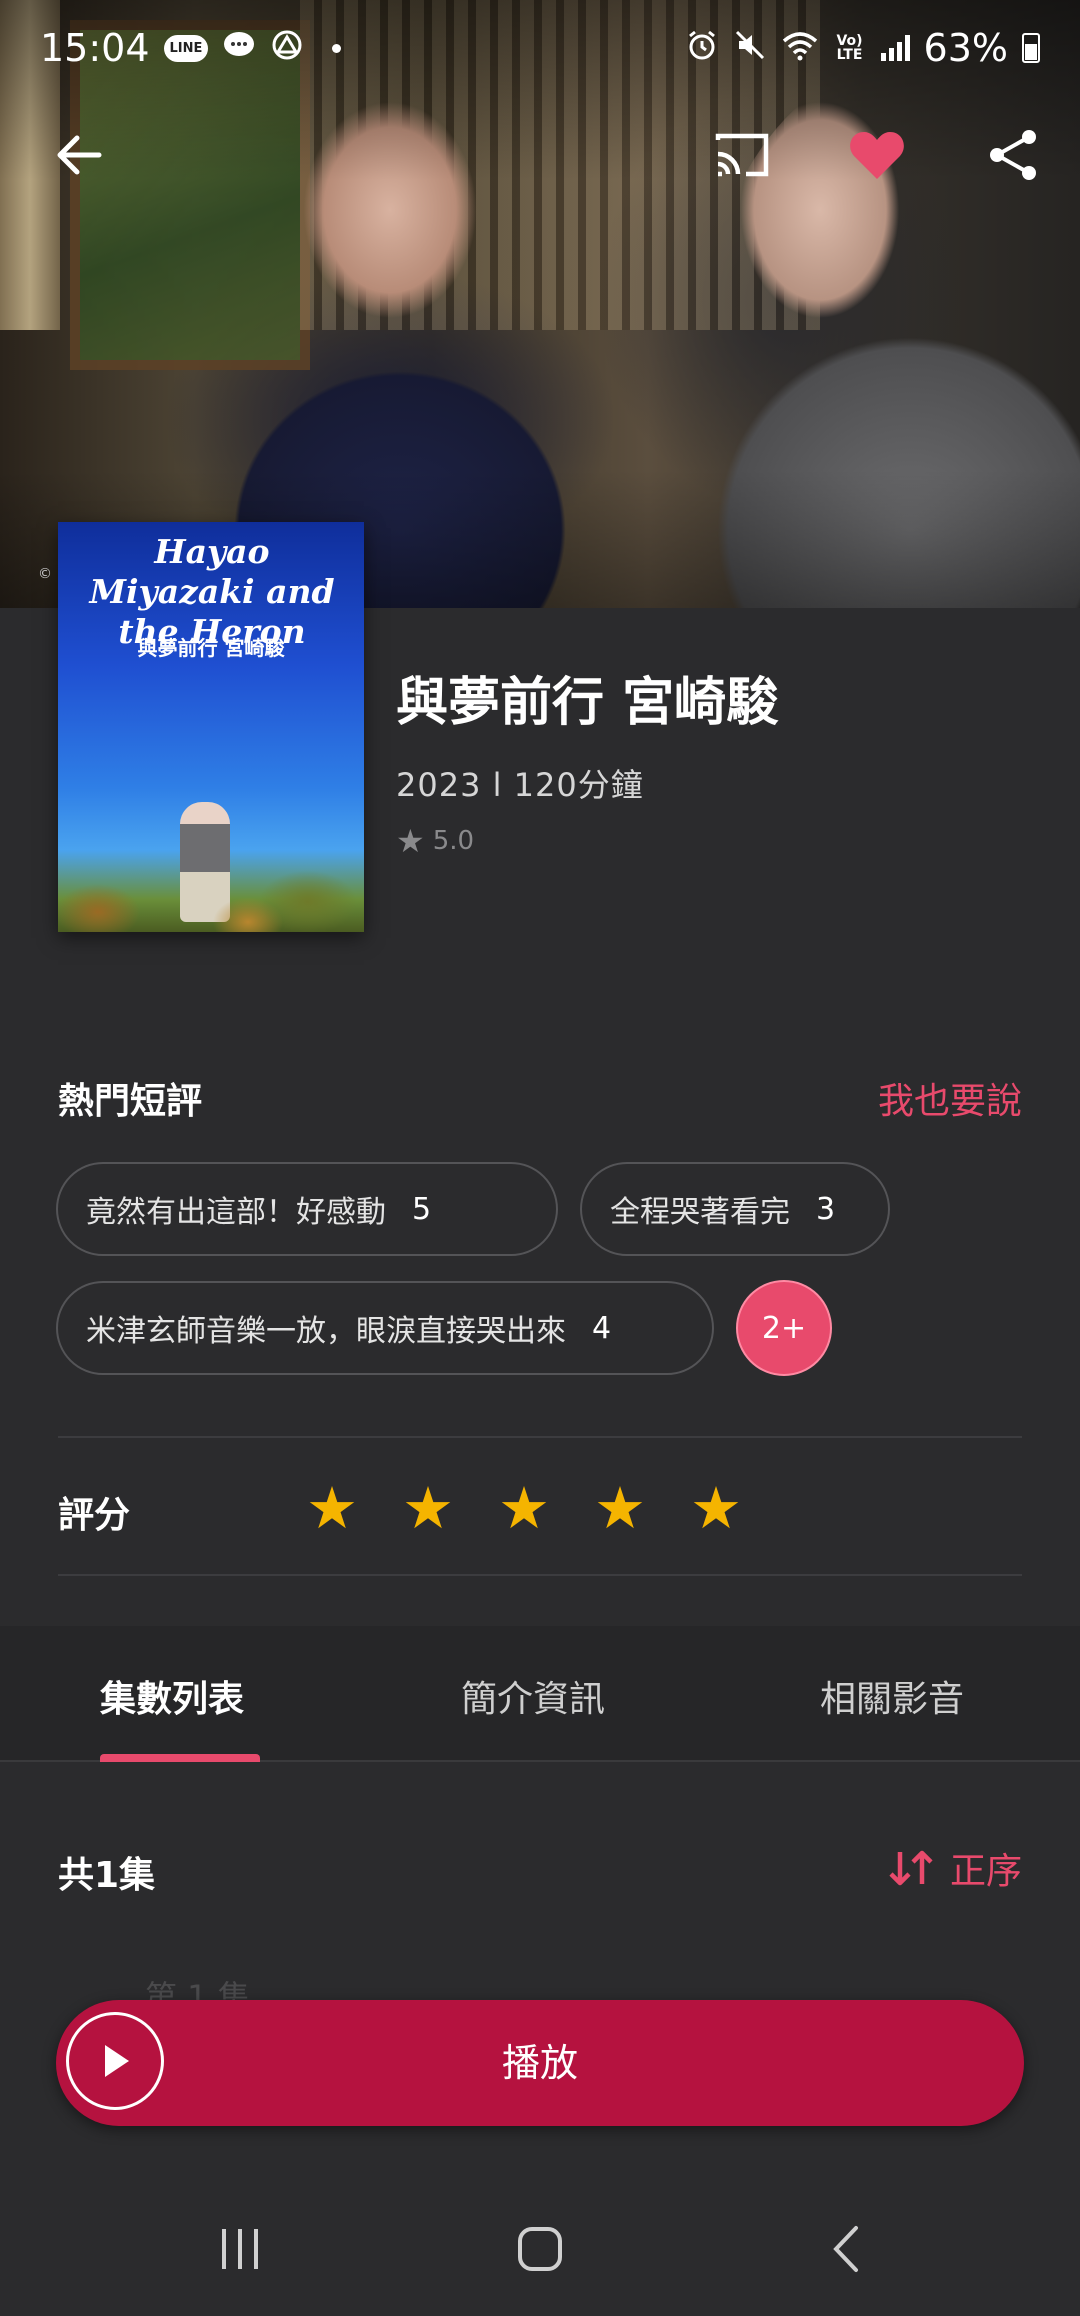  I want to click on status-left: 15:04 LINE, so click(191, 48).